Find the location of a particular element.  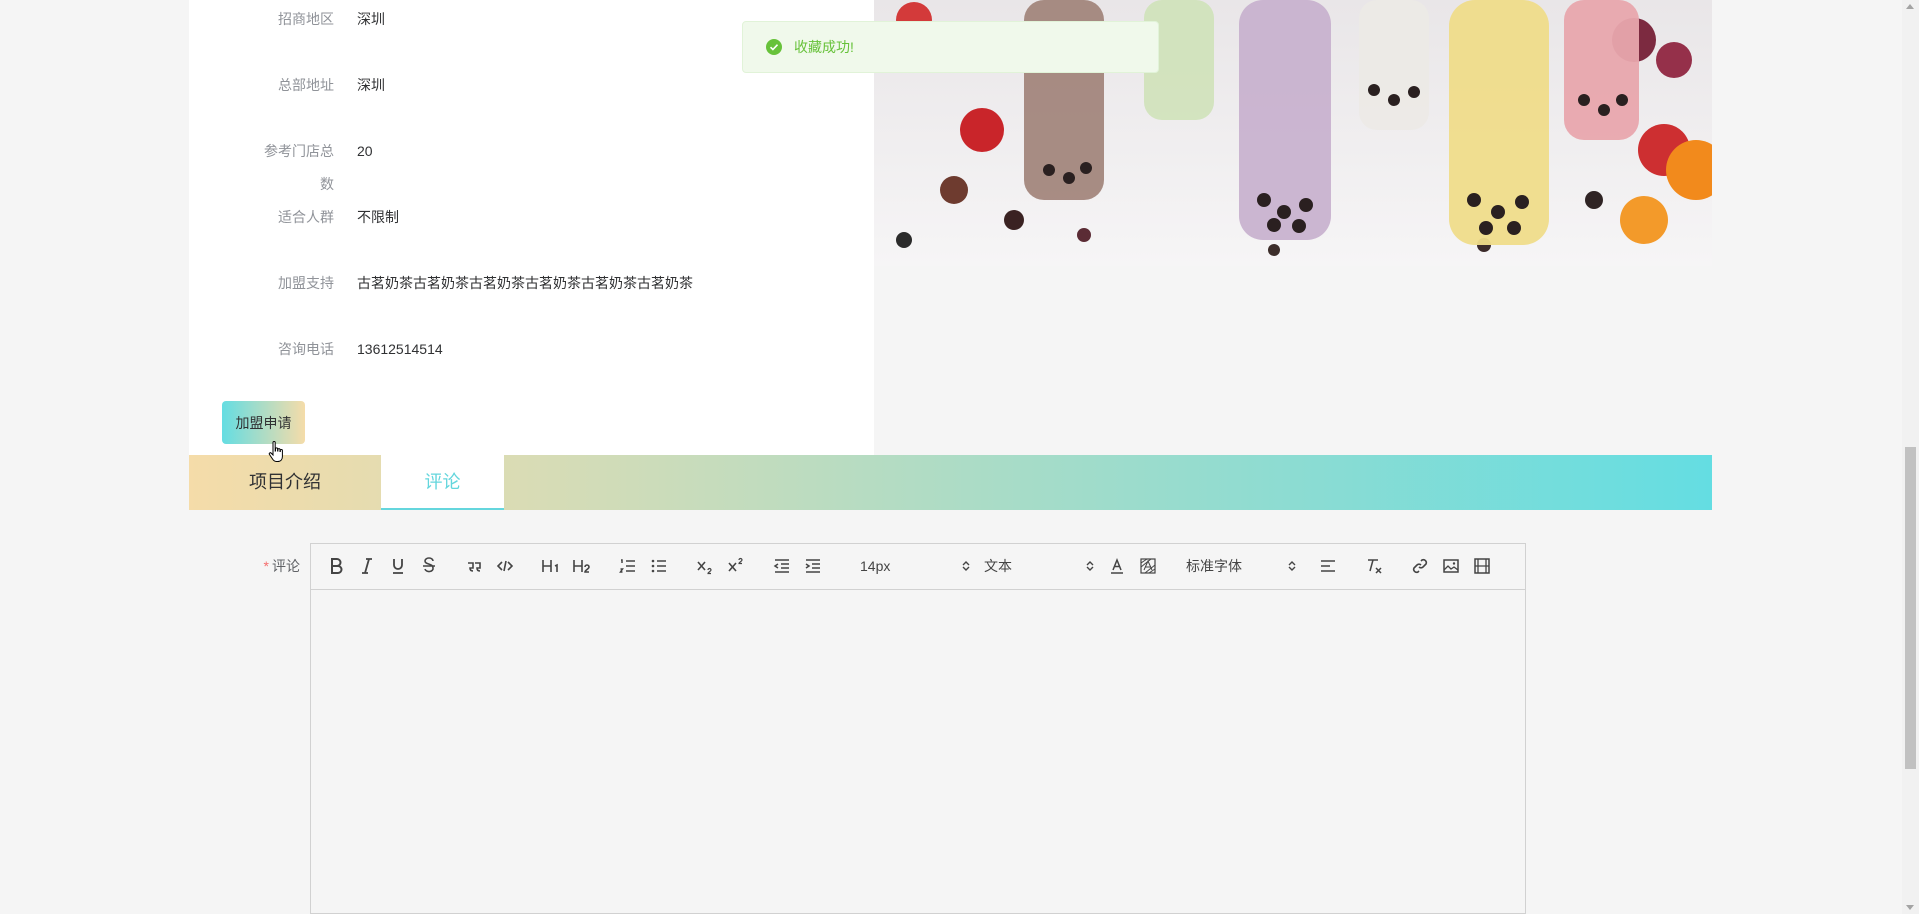

info-label: 适合人群 is located at coordinates (306, 217).